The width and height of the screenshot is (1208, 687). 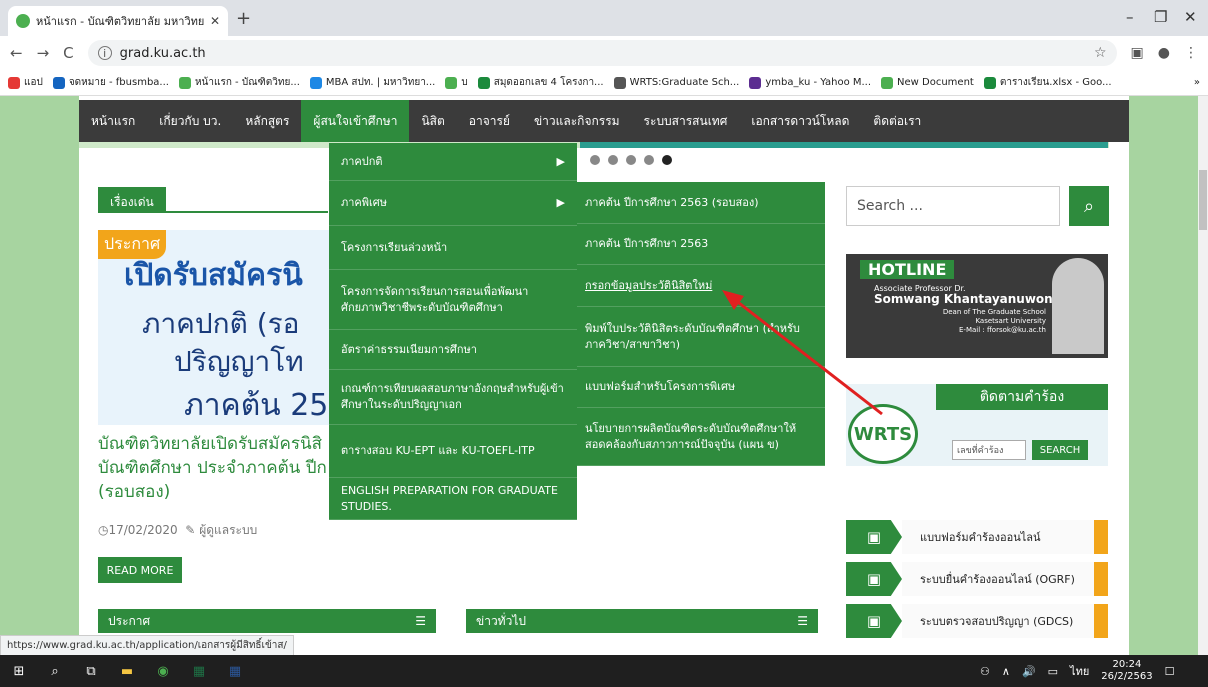 What do you see at coordinates (1053, 671) in the screenshot?
I see `network-icon: ▭` at bounding box center [1053, 671].